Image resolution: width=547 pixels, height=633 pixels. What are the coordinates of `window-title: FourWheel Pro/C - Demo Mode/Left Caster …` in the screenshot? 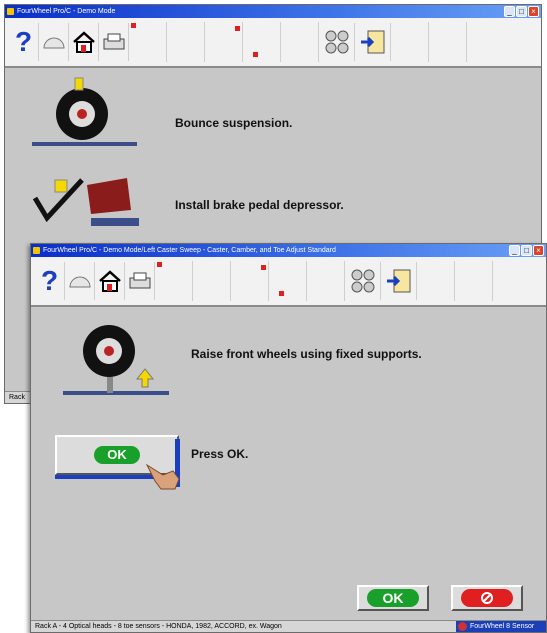 It's located at (189, 250).